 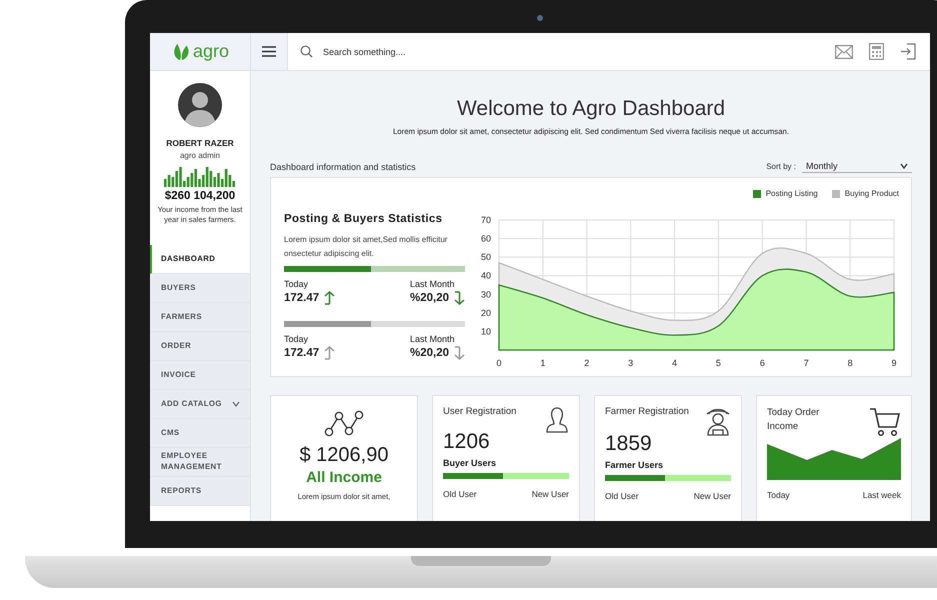 What do you see at coordinates (793, 420) in the screenshot?
I see `card-title: Today Order Income` at bounding box center [793, 420].